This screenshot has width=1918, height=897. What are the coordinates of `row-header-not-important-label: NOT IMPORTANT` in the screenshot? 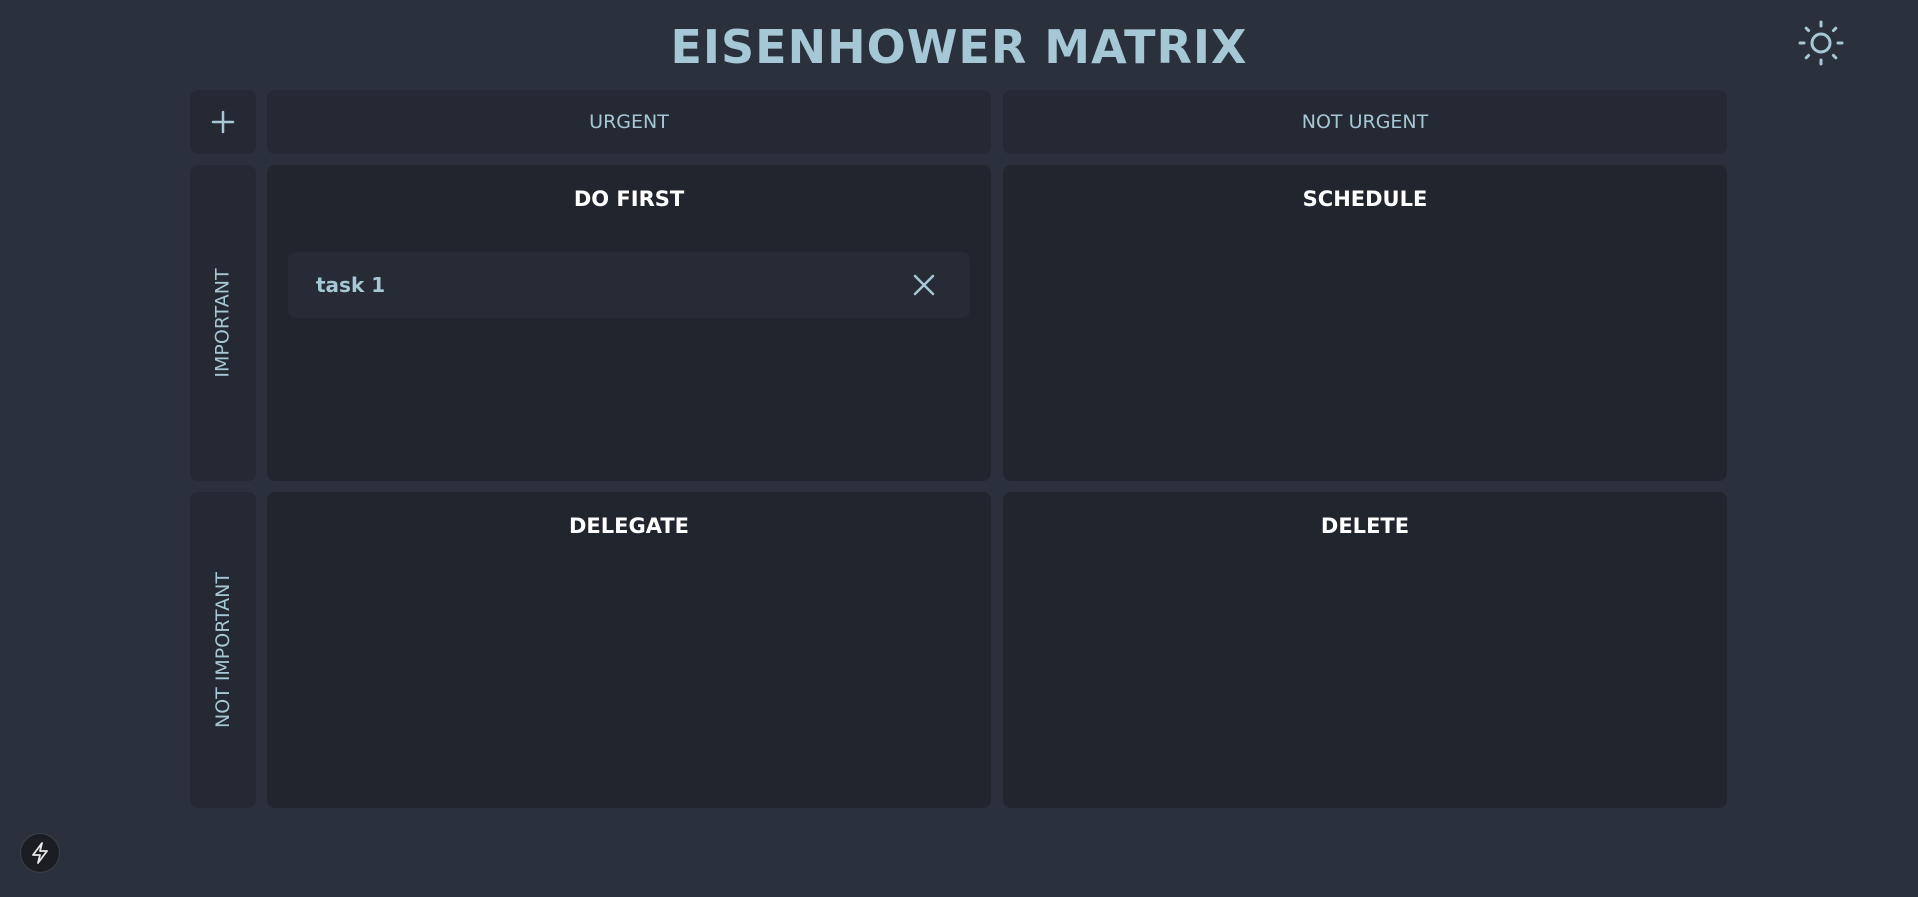 It's located at (223, 650).